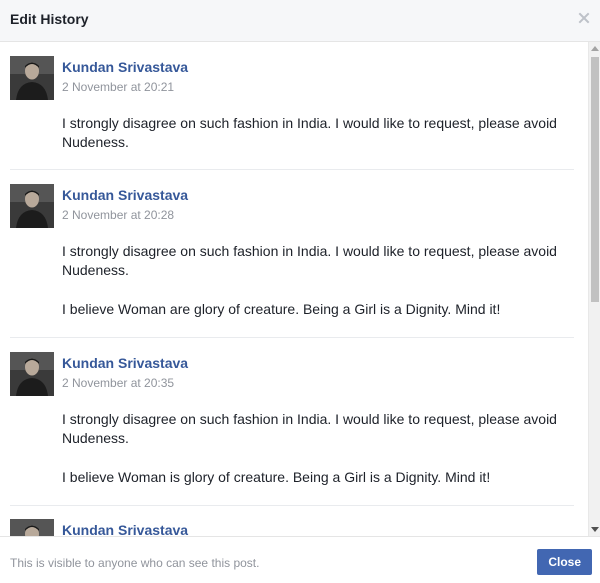  What do you see at coordinates (49, 19) in the screenshot?
I see `dialog-title: Edit History` at bounding box center [49, 19].